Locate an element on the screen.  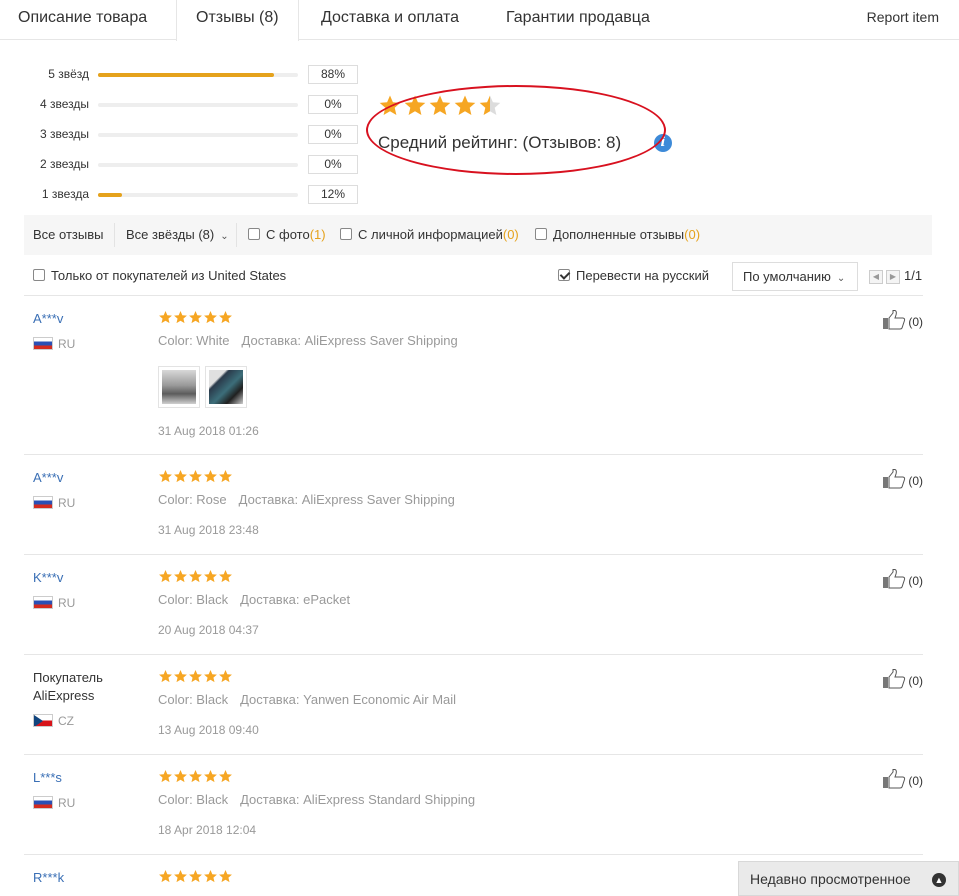
filter-with-photo: С фото(1) is located at coordinates (287, 235).